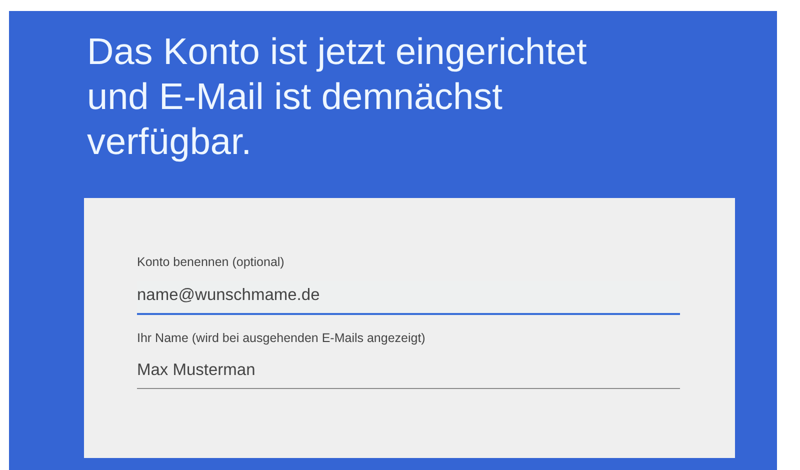 The width and height of the screenshot is (800, 470). What do you see at coordinates (281, 338) in the screenshot?
I see `field-label: Ihr Name (wird bei ausgehenden E-Mails angezeigt)` at bounding box center [281, 338].